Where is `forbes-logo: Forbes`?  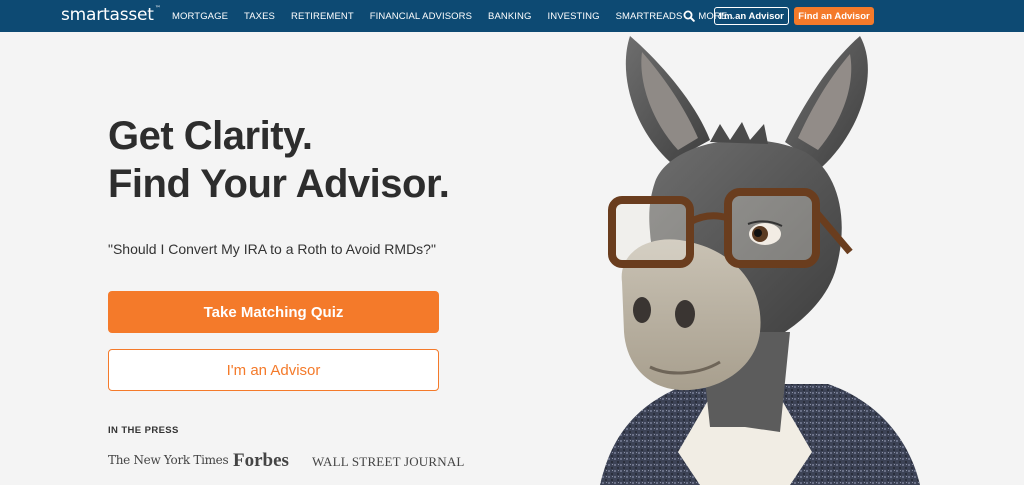
forbes-logo: Forbes is located at coordinates (261, 460).